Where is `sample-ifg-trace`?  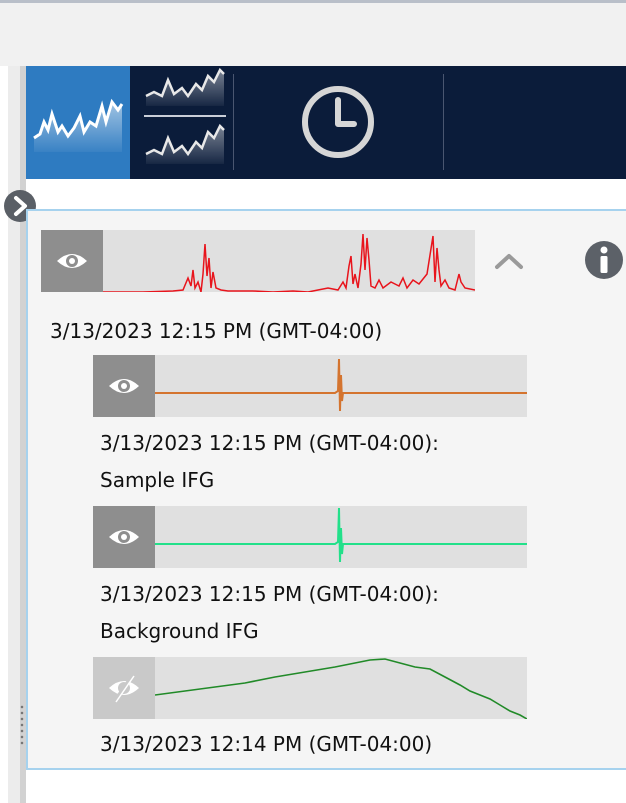
sample-ifg-trace is located at coordinates (341, 385).